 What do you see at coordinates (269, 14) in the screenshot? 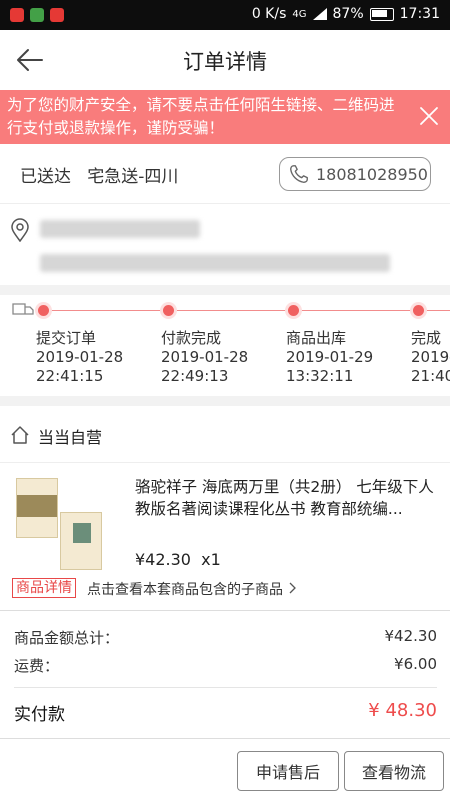
I see `network-speed: 0 K/s` at bounding box center [269, 14].